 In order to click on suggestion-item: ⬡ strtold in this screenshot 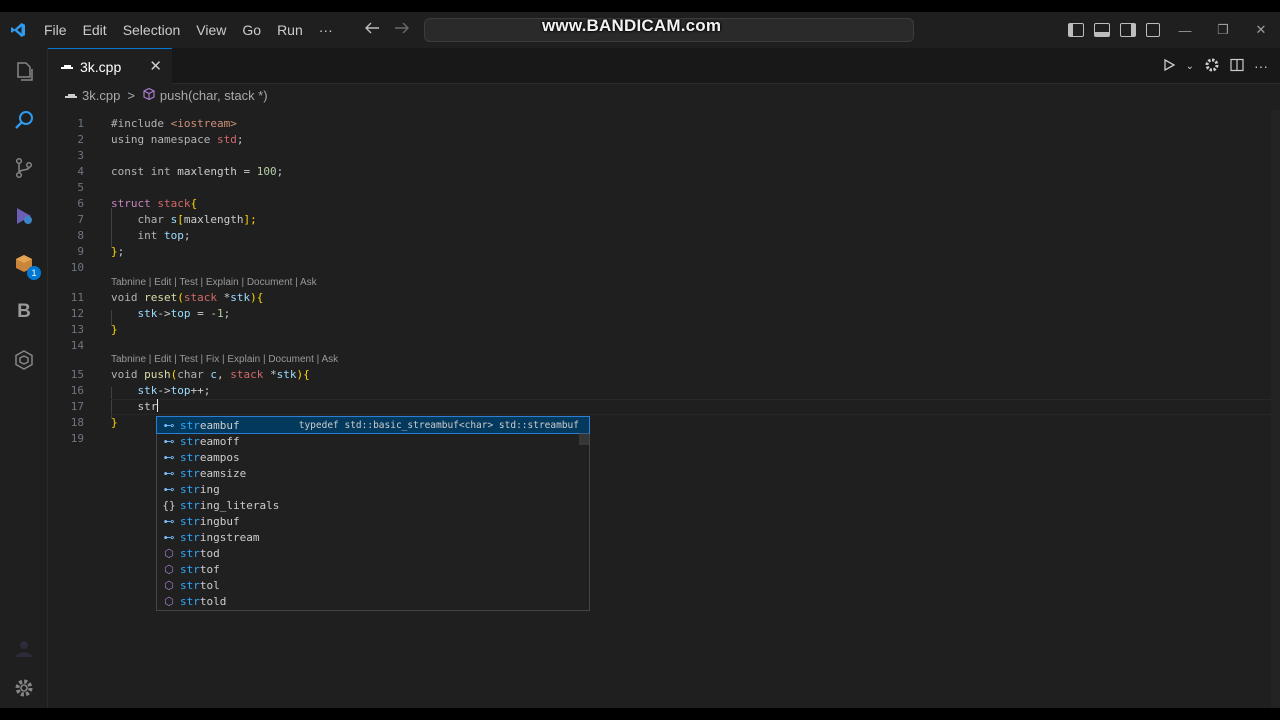, I will do `click(373, 601)`.